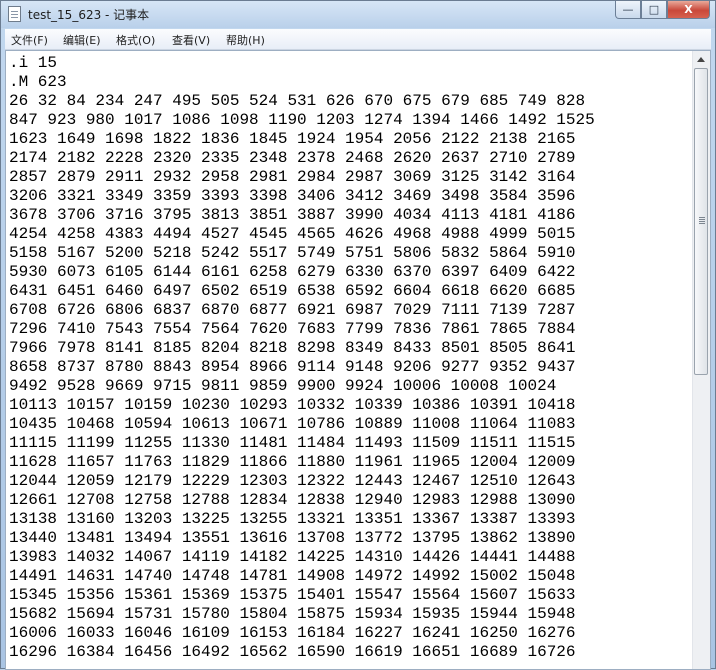 The width and height of the screenshot is (716, 670). What do you see at coordinates (628, 10) in the screenshot?
I see `minimize-button: —` at bounding box center [628, 10].